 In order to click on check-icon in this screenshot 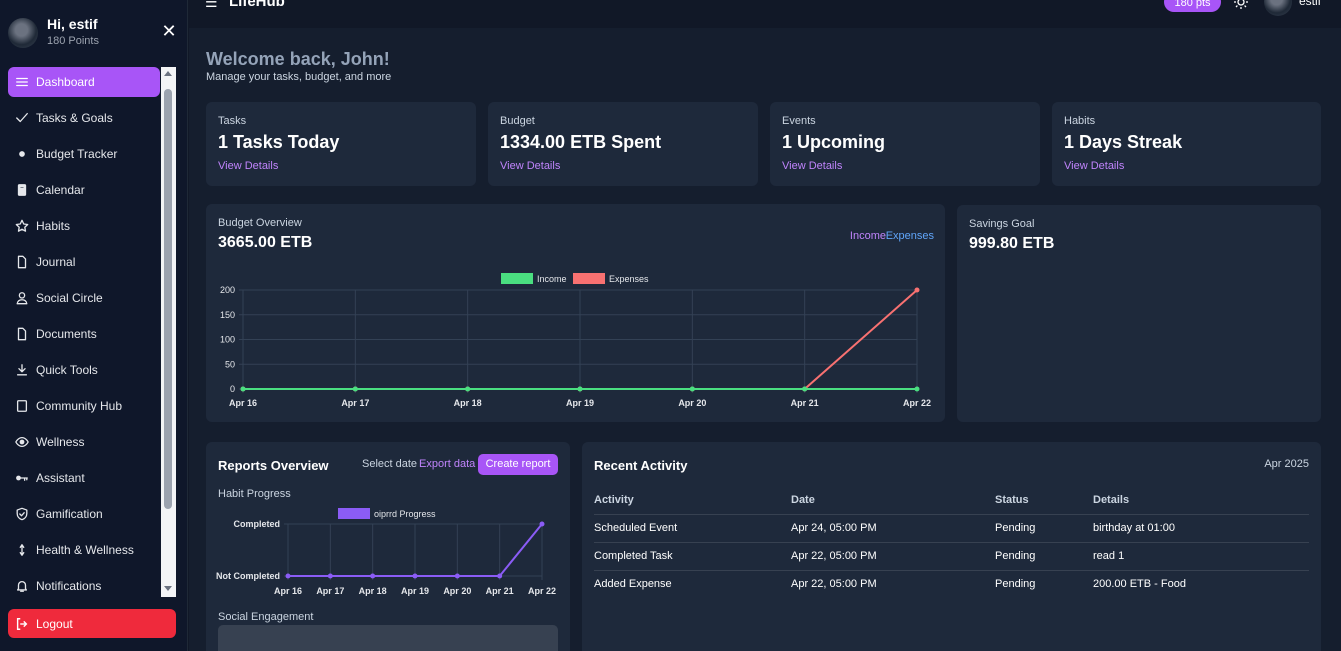, I will do `click(22, 118)`.